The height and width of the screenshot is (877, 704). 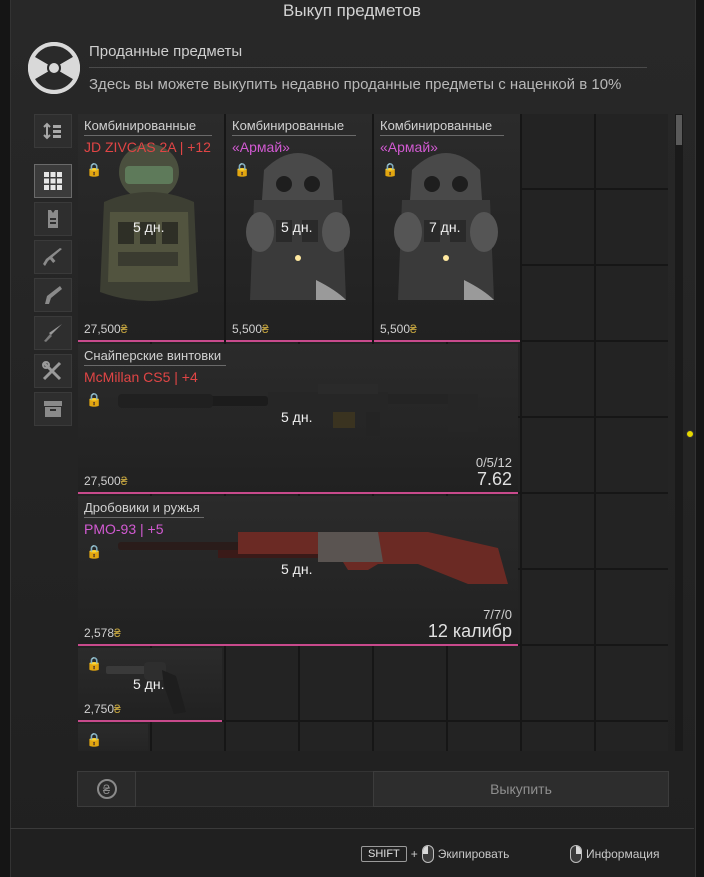 I want to click on armor-icon, so click(x=53, y=219).